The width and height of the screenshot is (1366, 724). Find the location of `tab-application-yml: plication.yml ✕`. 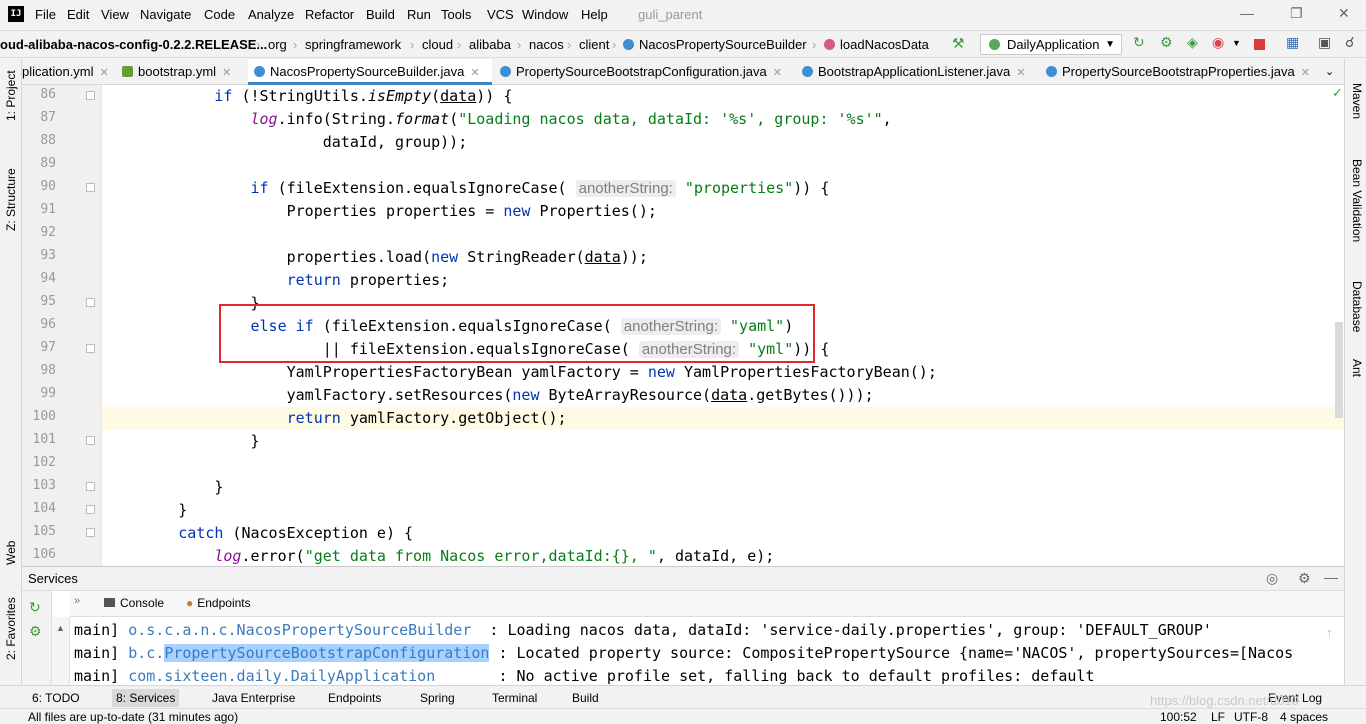

tab-application-yml: plication.yml ✕ is located at coordinates (69, 72).